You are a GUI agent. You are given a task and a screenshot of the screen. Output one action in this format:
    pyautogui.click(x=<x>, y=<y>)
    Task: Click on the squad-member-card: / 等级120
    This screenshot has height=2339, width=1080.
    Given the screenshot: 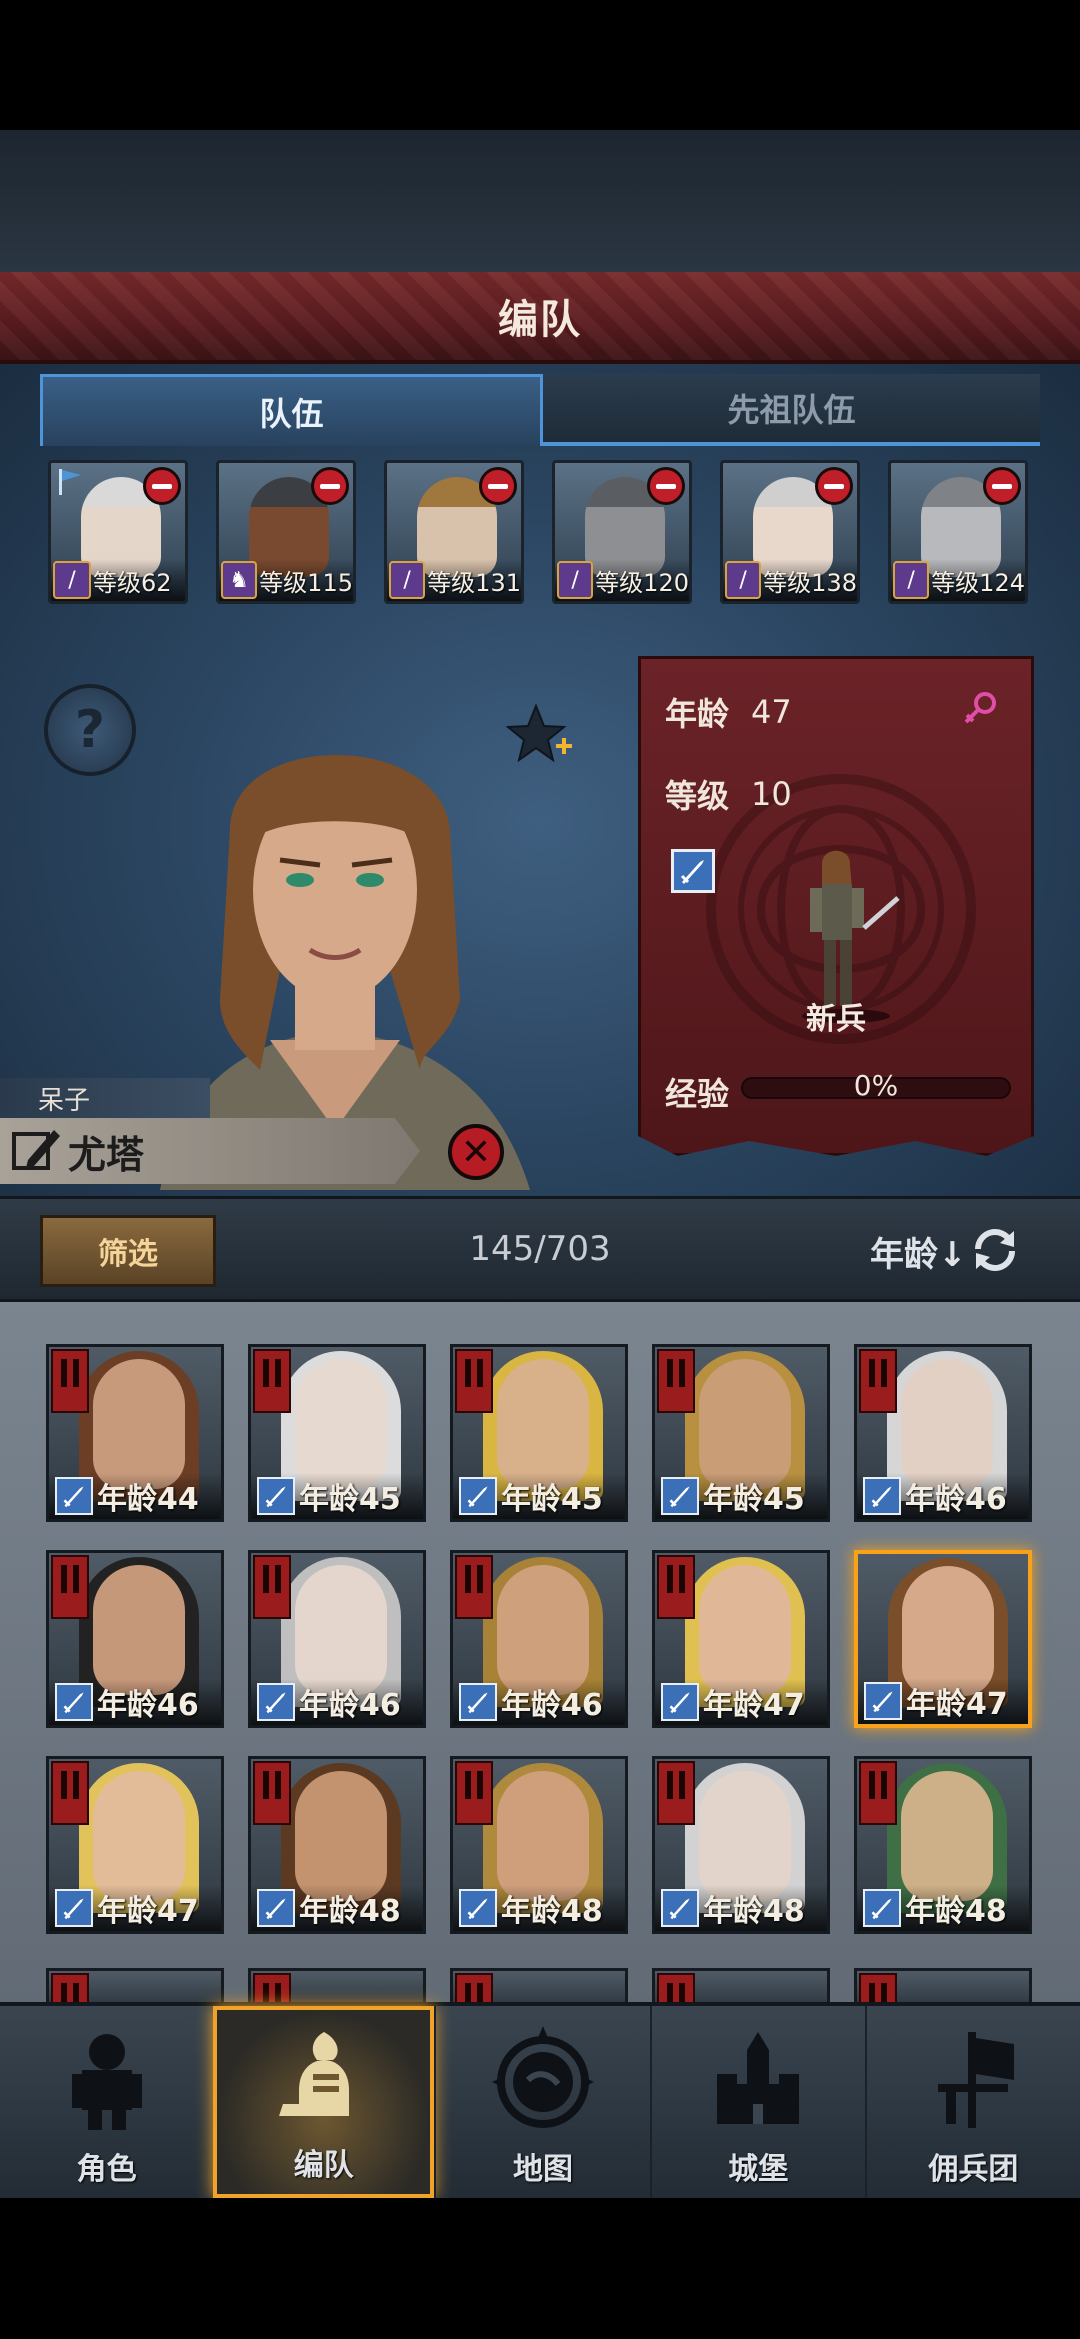 What is the action you would take?
    pyautogui.click(x=622, y=532)
    